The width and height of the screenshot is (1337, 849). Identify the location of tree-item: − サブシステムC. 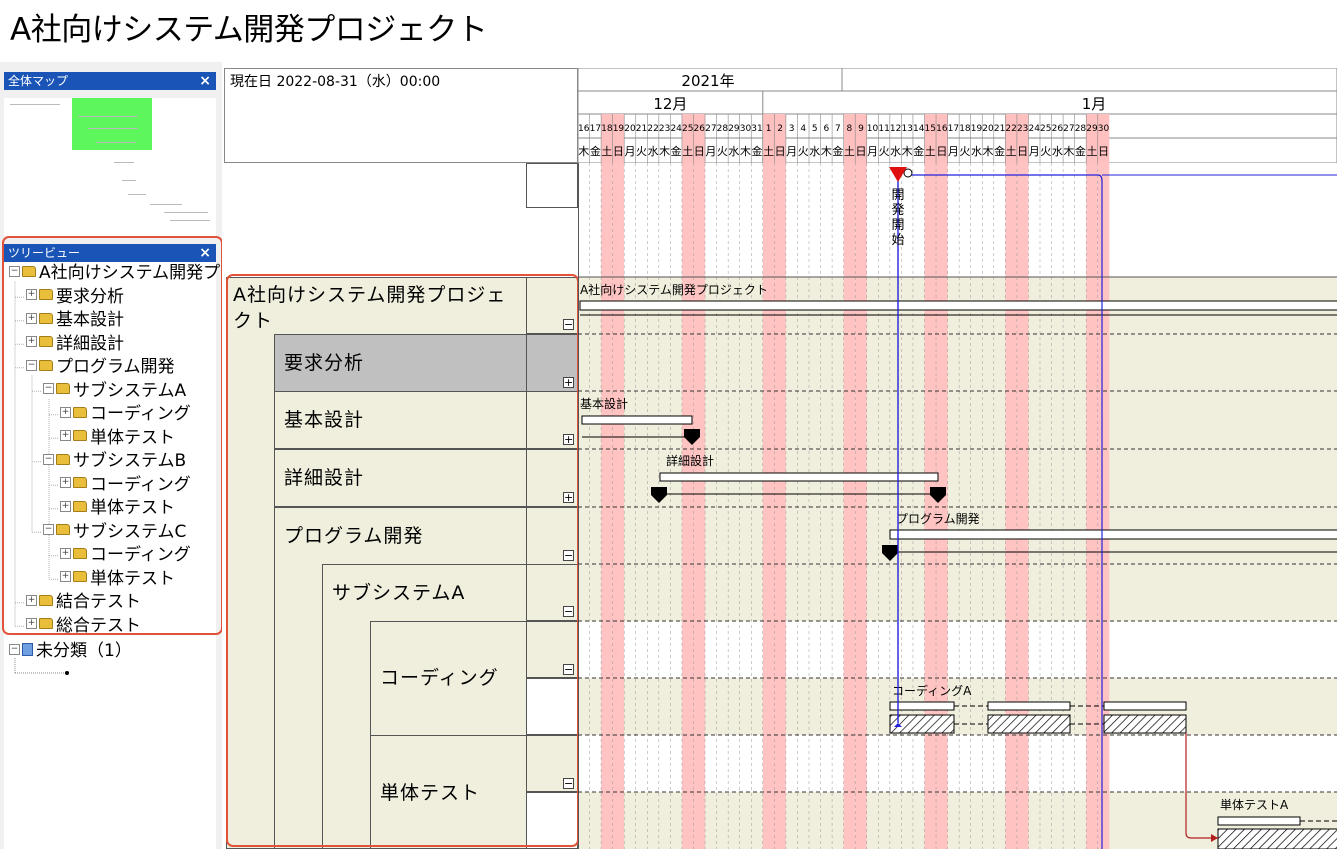
(114, 533).